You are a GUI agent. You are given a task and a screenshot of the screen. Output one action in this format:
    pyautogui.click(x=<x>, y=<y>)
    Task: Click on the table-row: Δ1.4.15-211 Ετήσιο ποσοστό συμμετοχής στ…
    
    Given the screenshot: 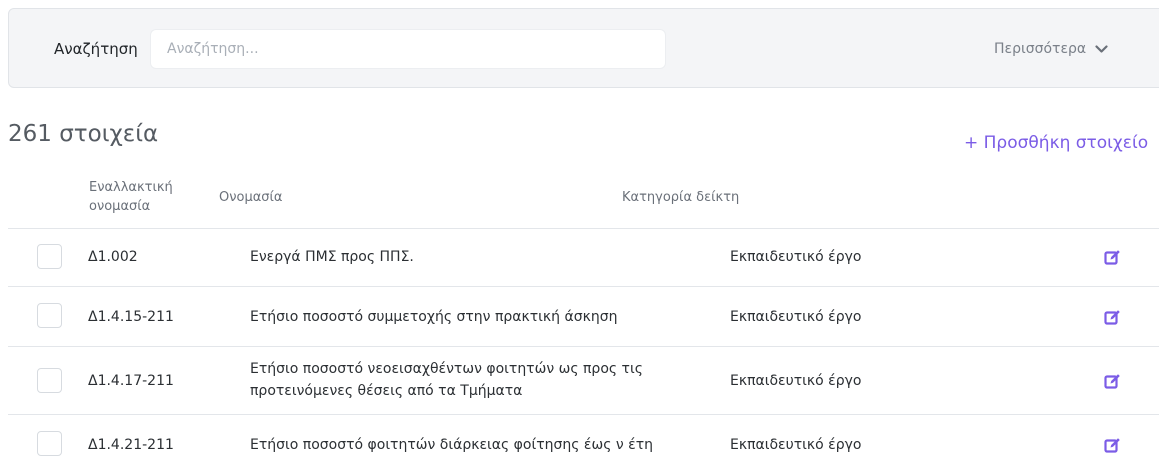 What is the action you would take?
    pyautogui.click(x=583, y=316)
    